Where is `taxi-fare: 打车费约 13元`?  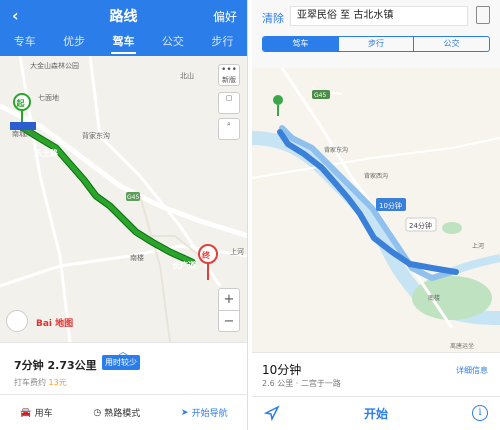
taxi-fare: 打车费约 13元 is located at coordinates (40, 382).